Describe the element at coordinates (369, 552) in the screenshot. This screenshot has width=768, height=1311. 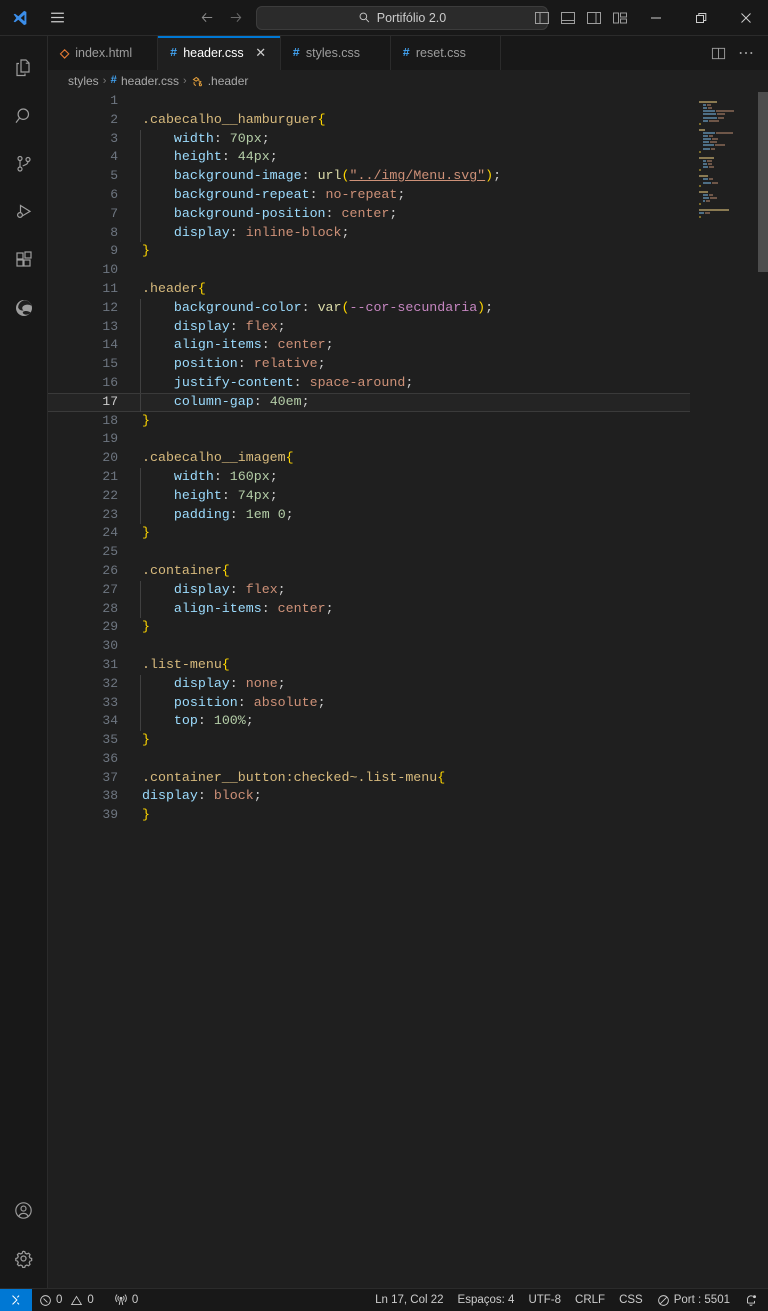
I see `code-line: 25` at that location.